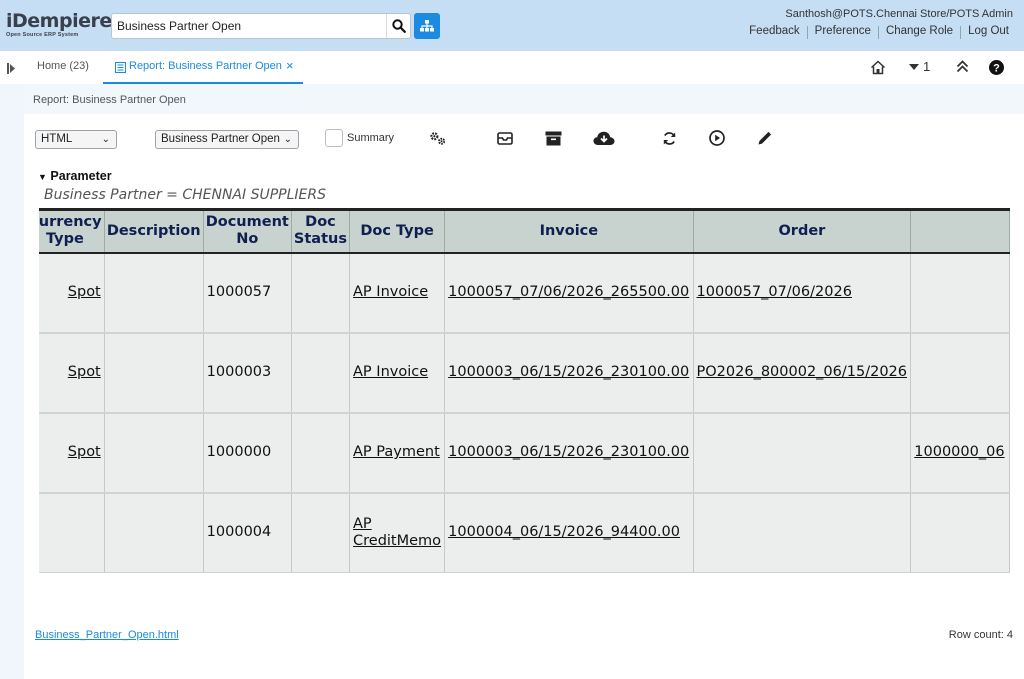  Describe the element at coordinates (205, 66) in the screenshot. I see `tab-report-label: Report: Business Partner Open` at that location.